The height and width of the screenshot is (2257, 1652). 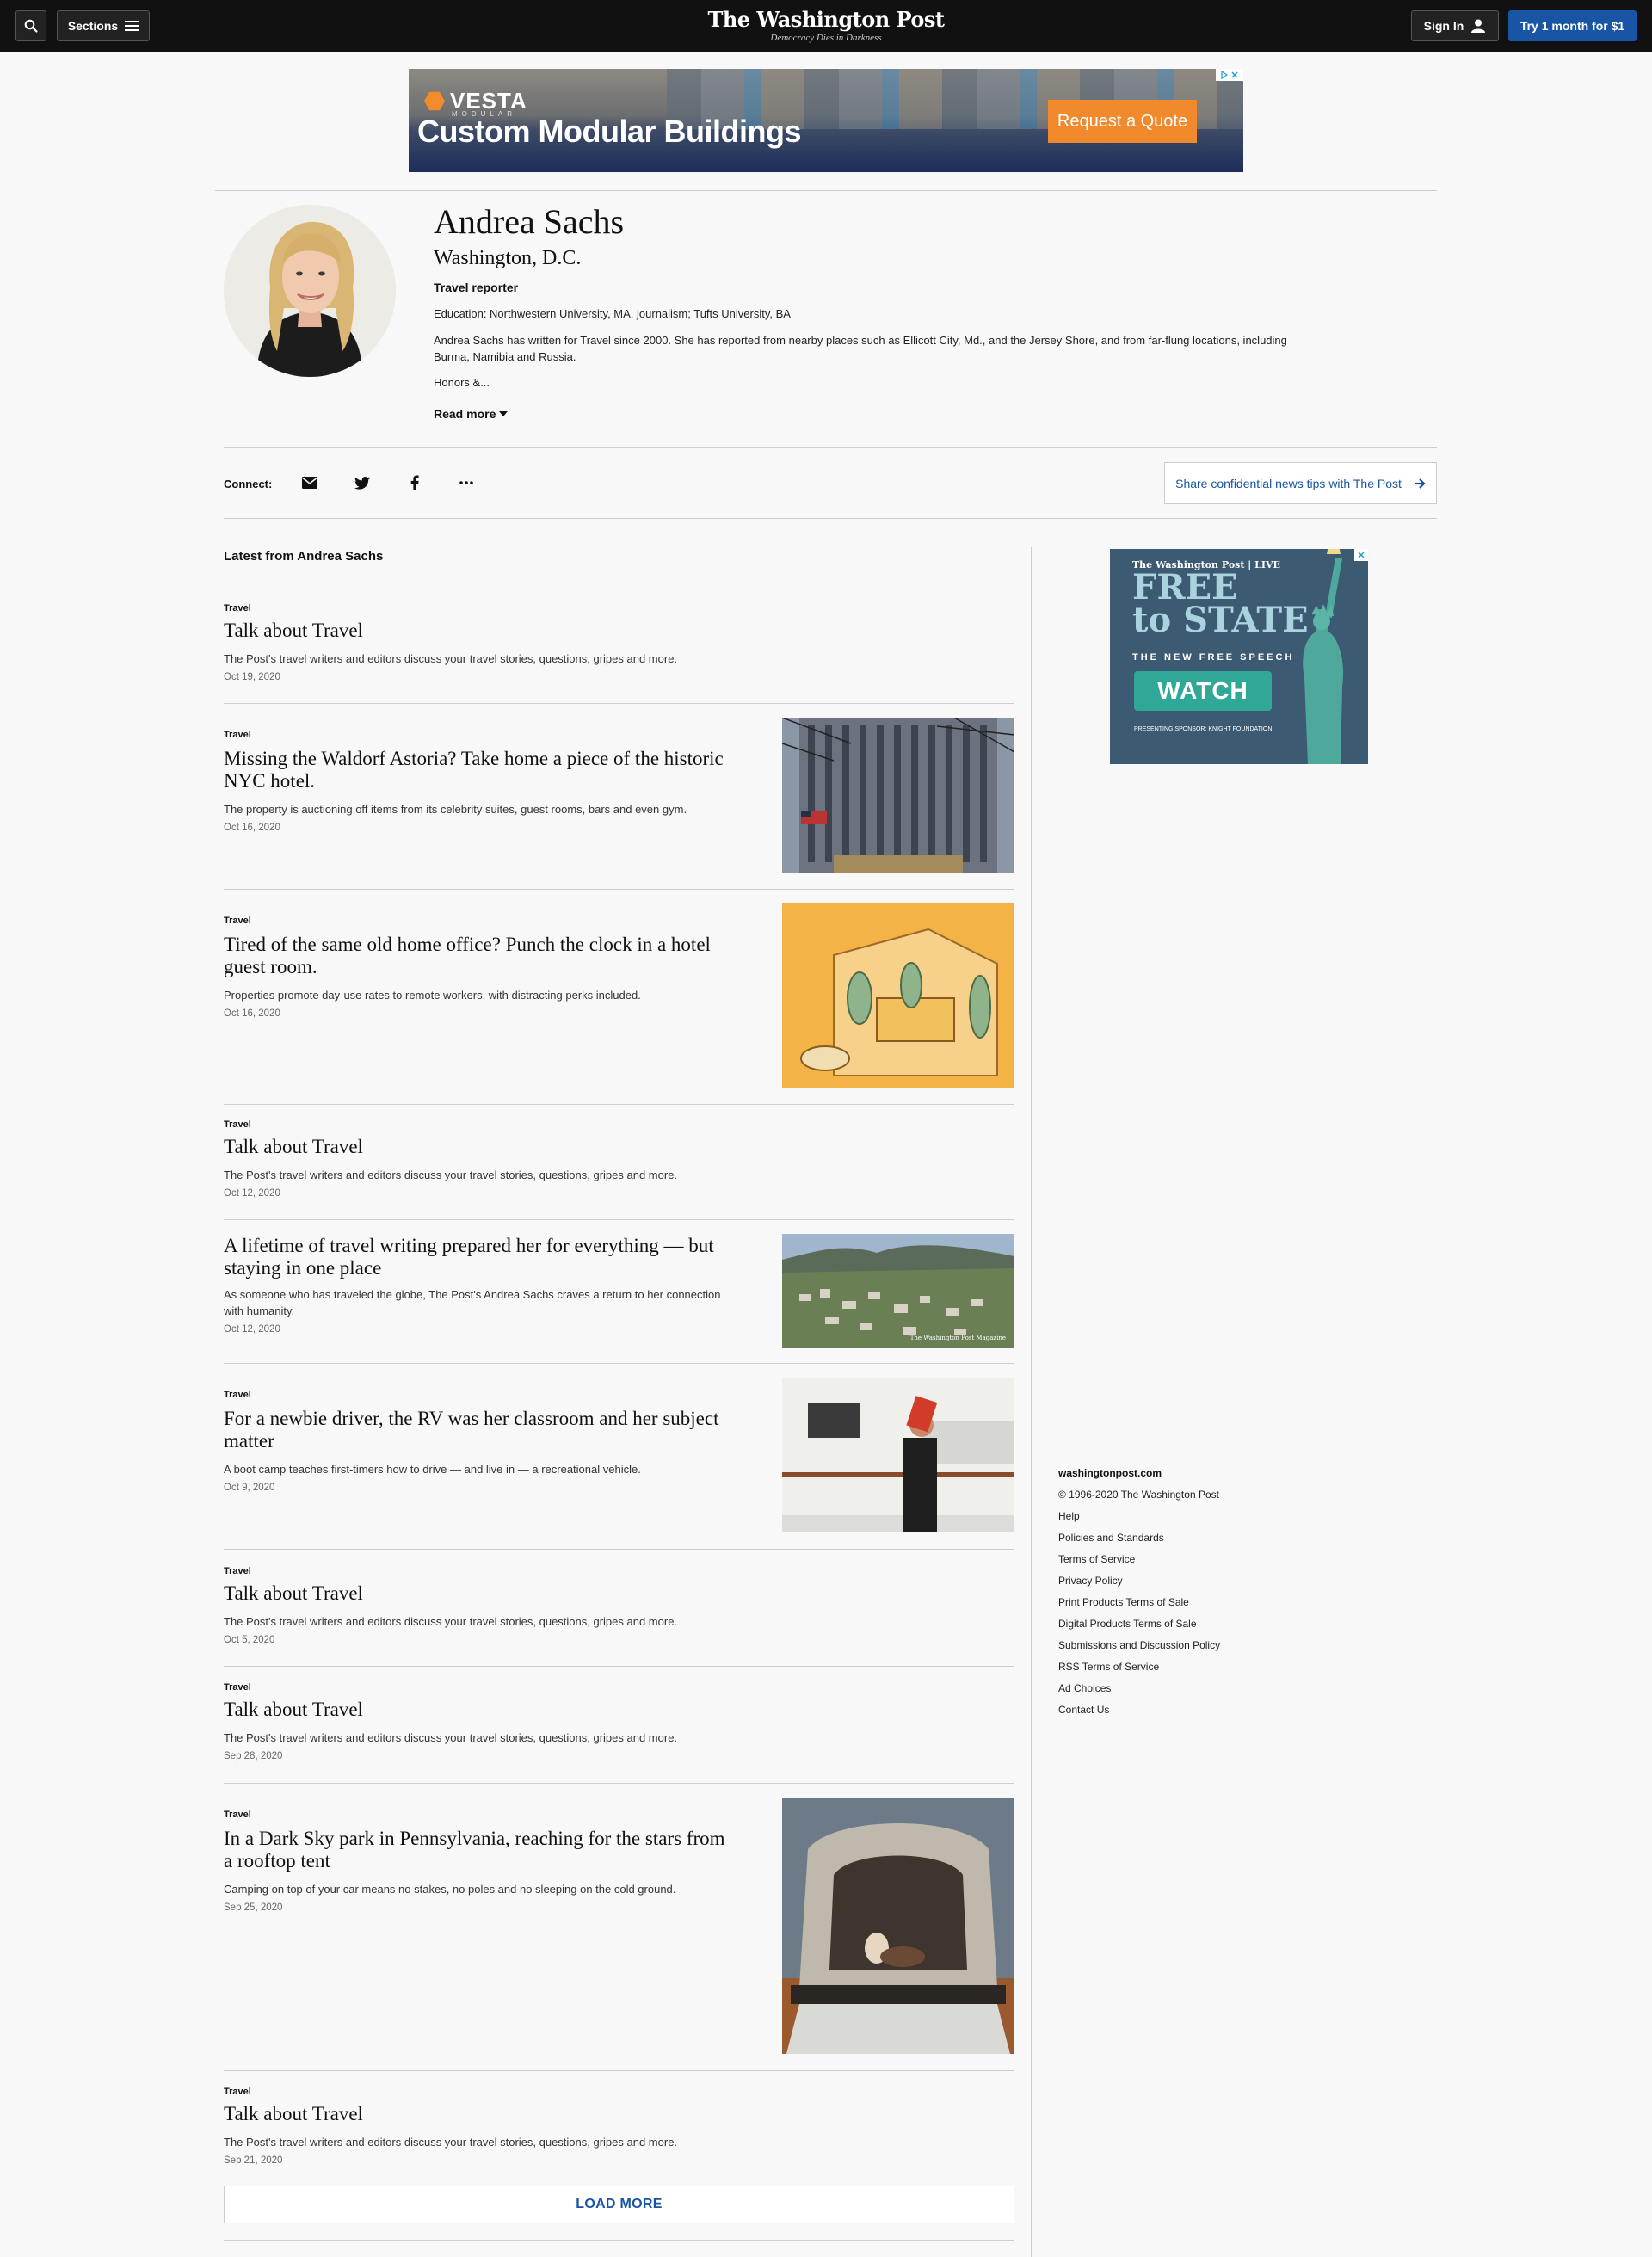 What do you see at coordinates (252, 677) in the screenshot?
I see `story-date: Oct 19, 2020` at bounding box center [252, 677].